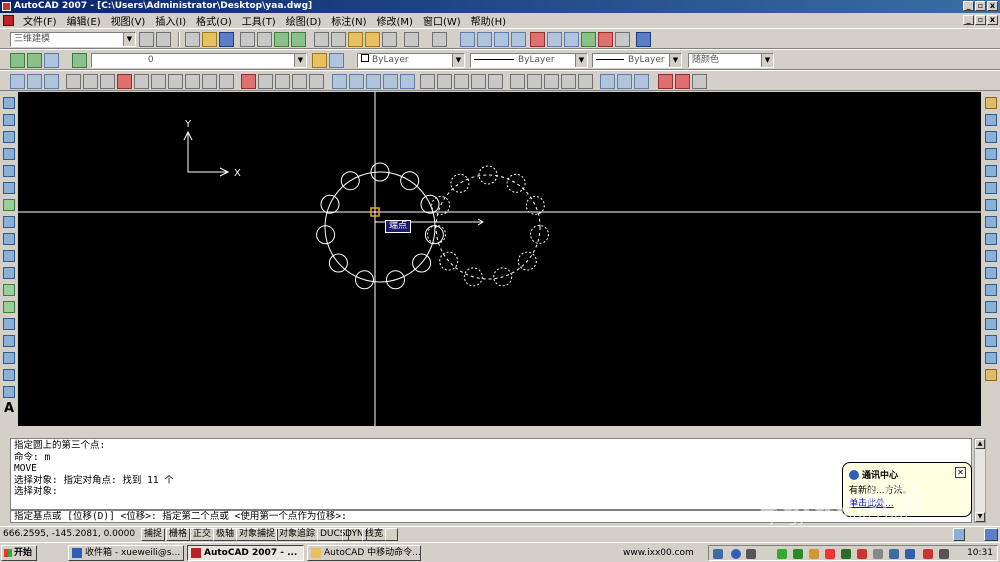 This screenshot has height=562, width=1000. I want to click on visual-style-conceptual-icon, so click(407, 81).